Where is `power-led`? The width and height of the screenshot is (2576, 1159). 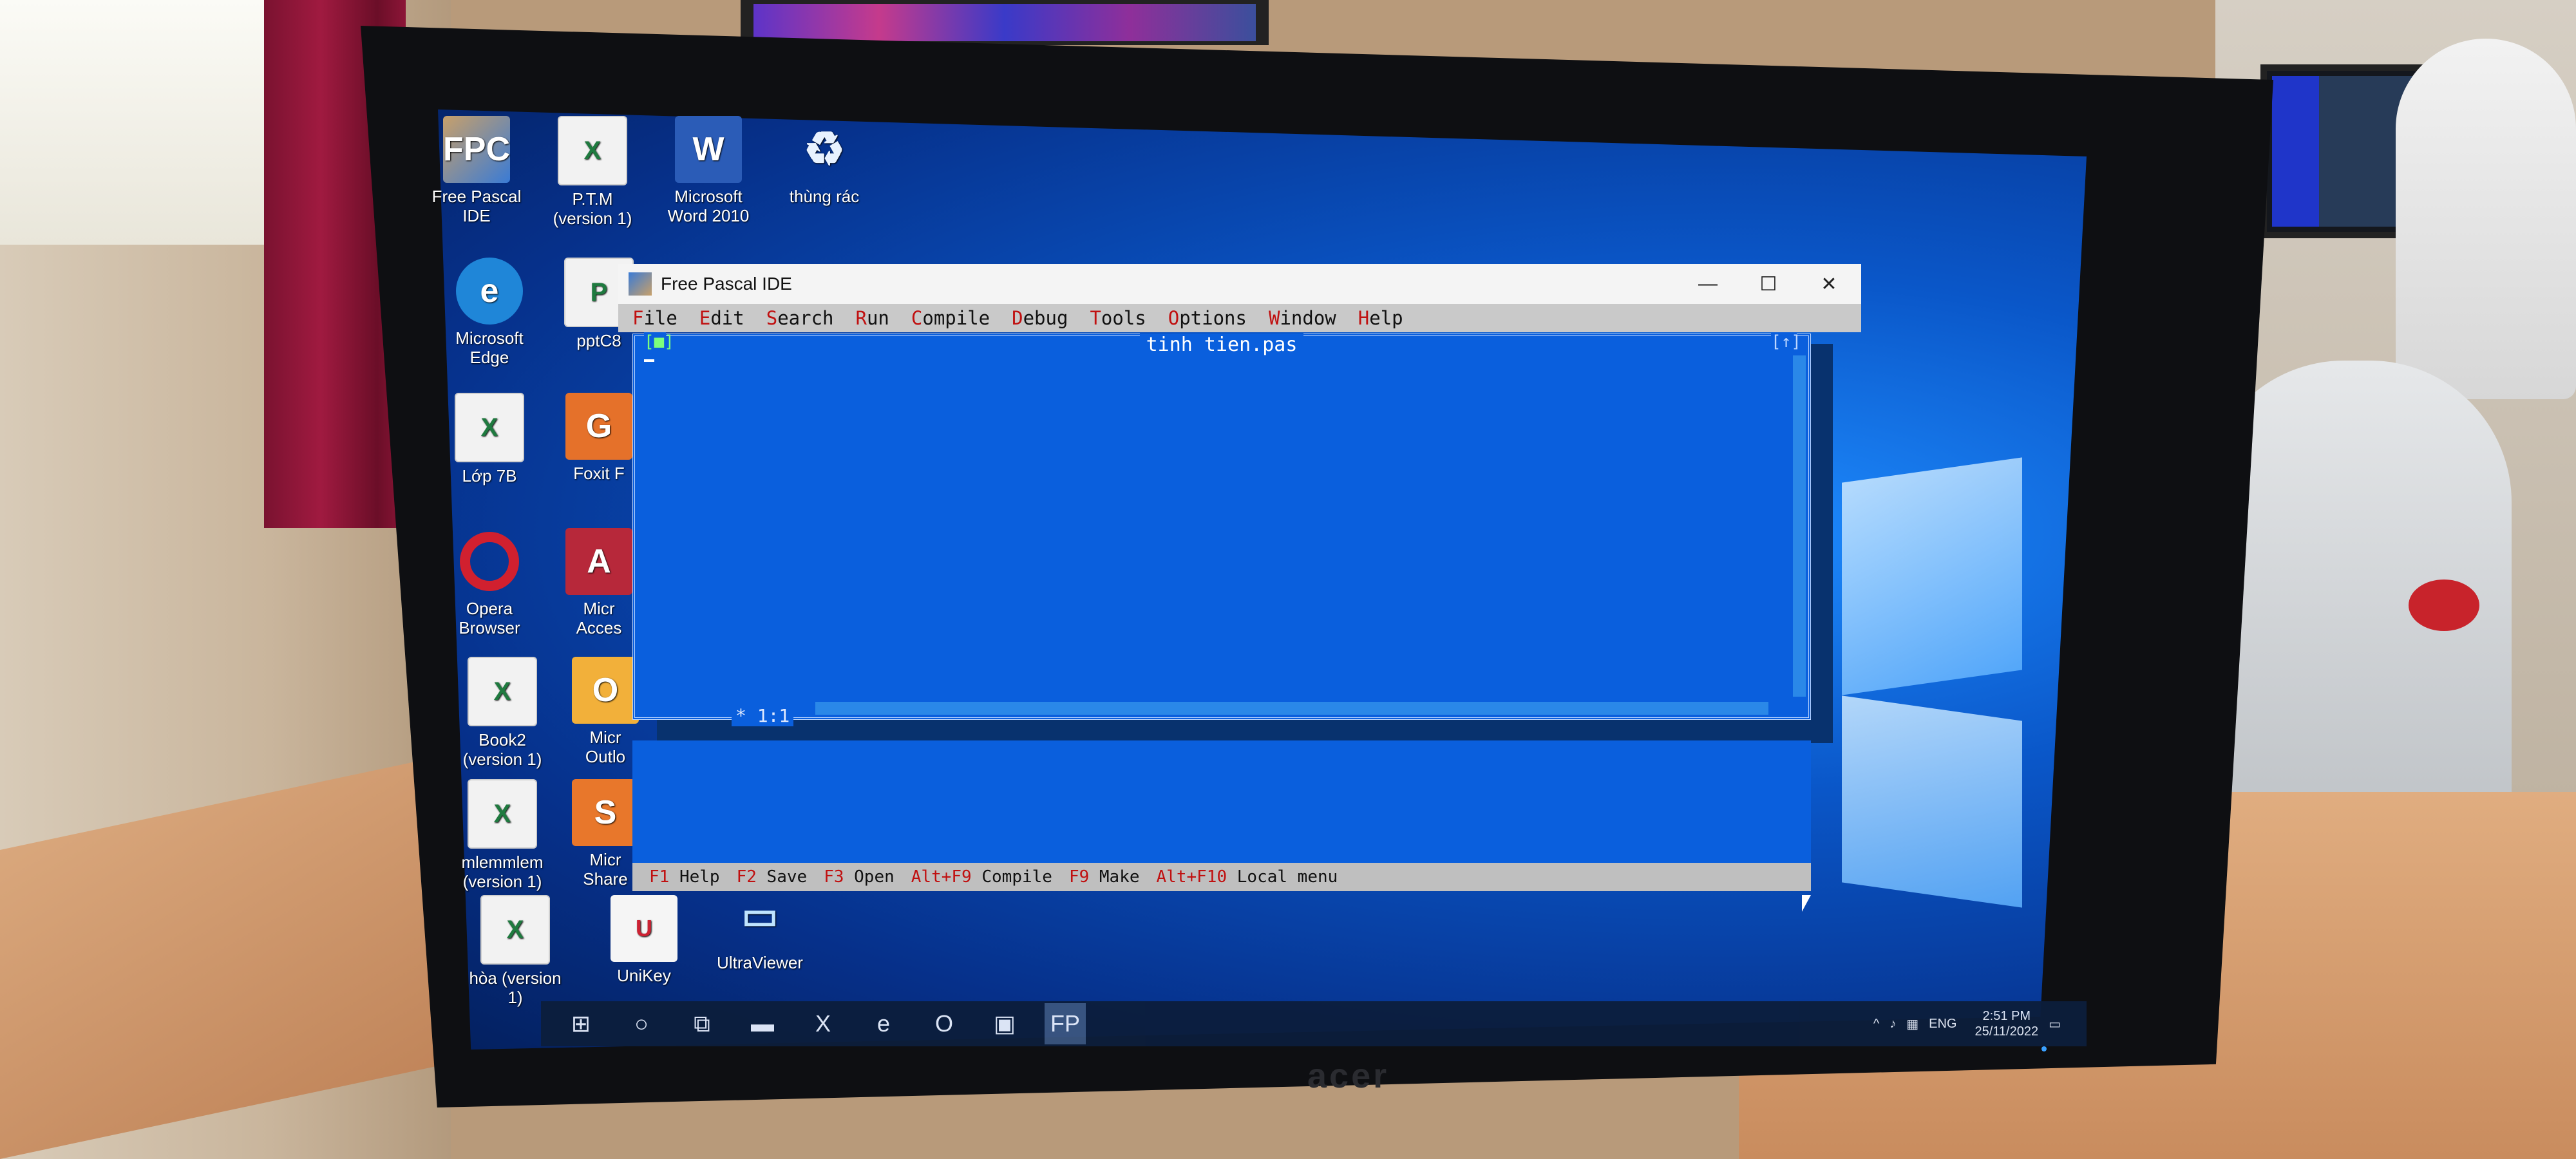 power-led is located at coordinates (2044, 1048).